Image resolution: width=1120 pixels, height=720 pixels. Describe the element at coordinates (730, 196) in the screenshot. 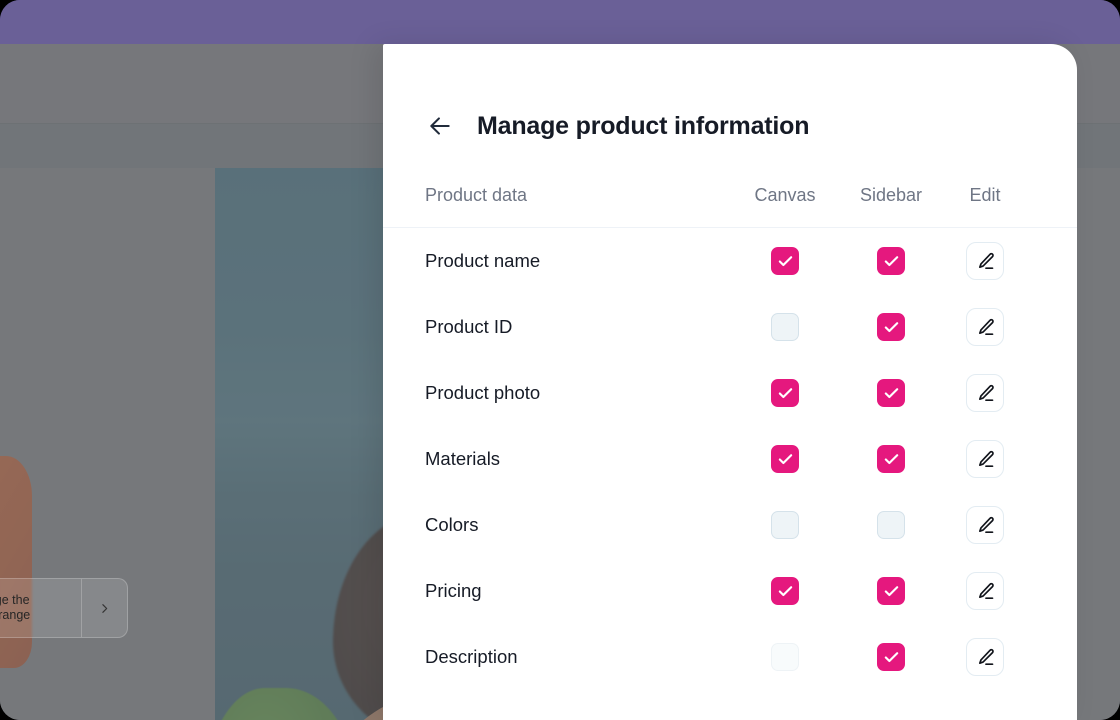

I see `table-header-row: Product data Canvas Sidebar Edit` at that location.